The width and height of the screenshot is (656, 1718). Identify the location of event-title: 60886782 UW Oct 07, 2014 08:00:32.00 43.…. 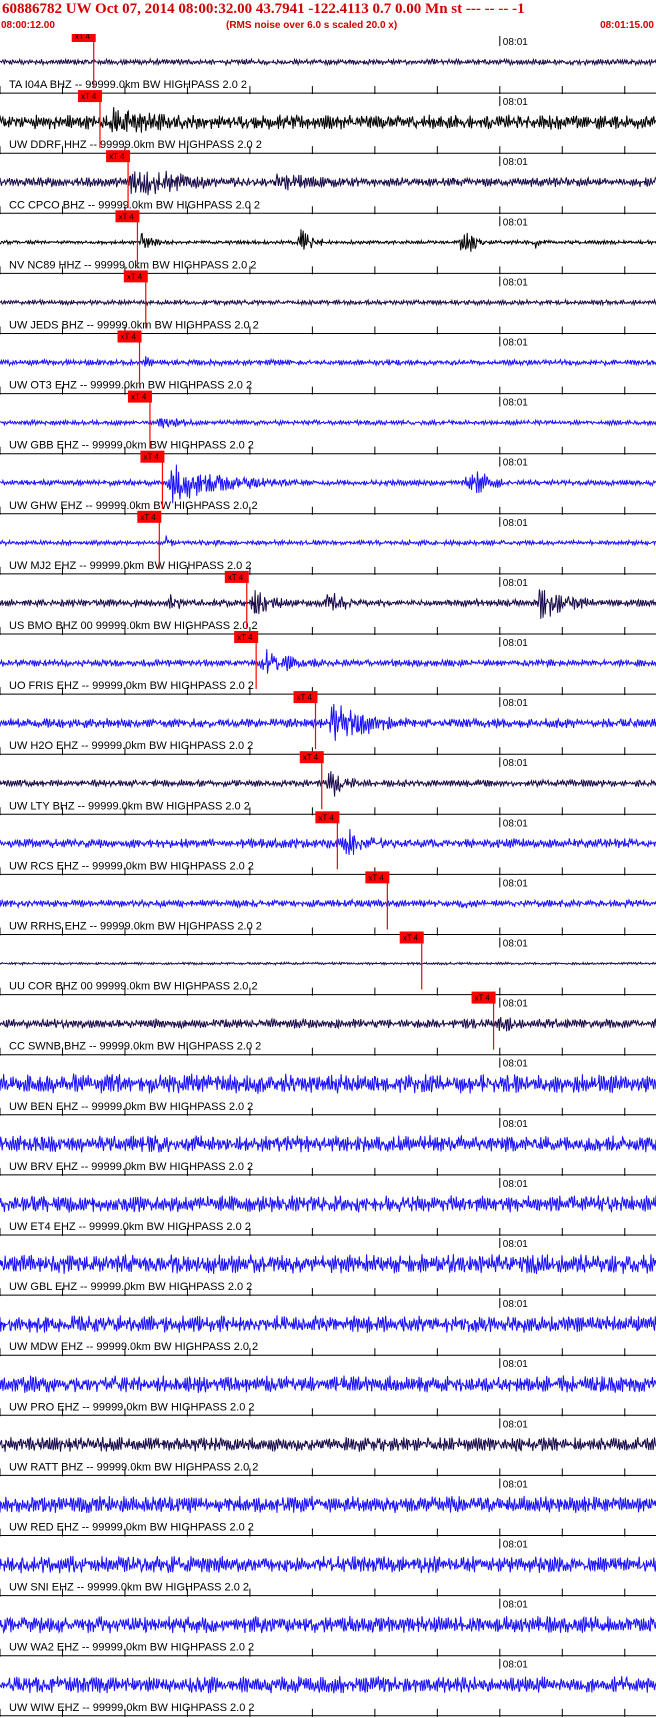
(263, 9).